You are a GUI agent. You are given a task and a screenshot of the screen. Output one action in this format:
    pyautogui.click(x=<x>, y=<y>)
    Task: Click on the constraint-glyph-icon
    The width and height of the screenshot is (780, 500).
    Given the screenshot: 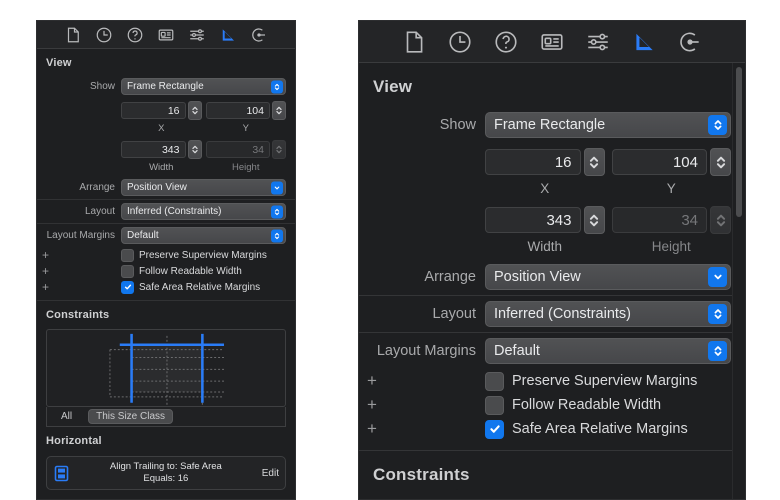 What is the action you would take?
    pyautogui.click(x=61, y=473)
    